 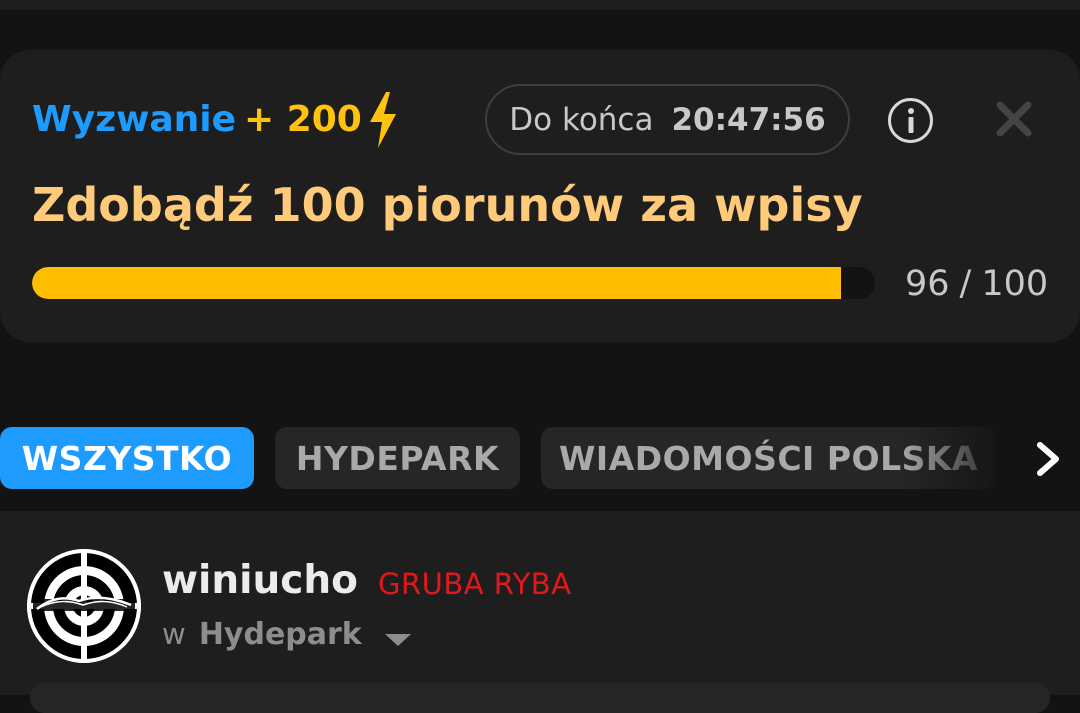 I want to click on avatar-image, so click(x=84, y=606).